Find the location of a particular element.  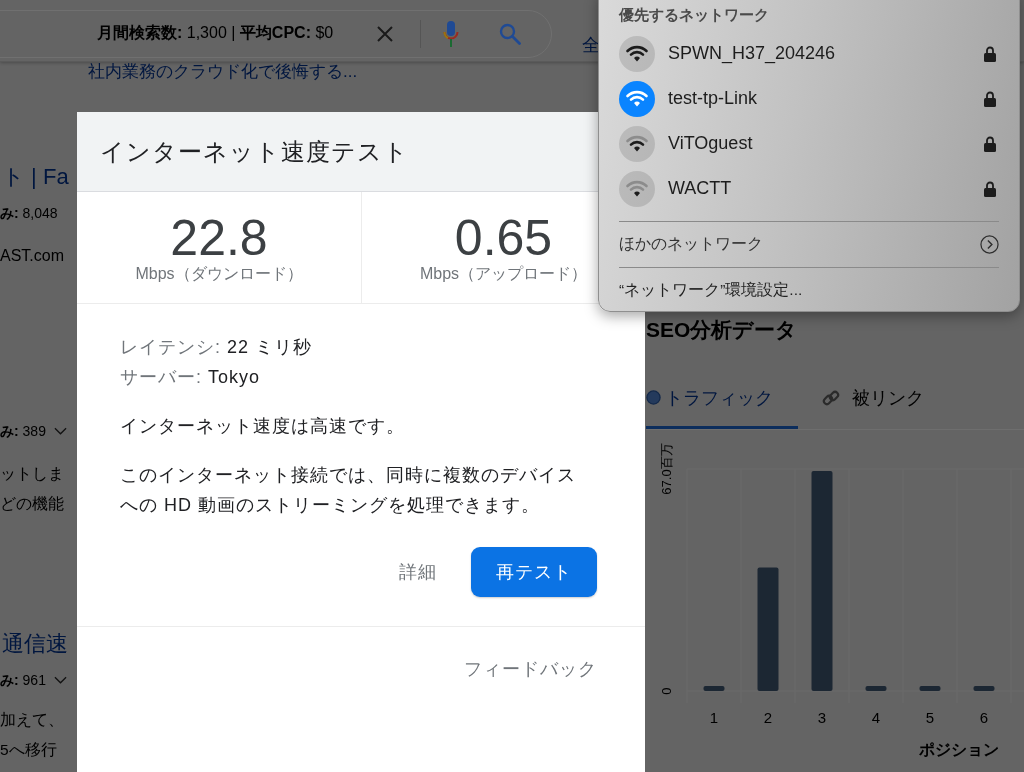

speed-description: このインターネット接続では、同時に複数のデバイスへの HD 動画のストリーミングを処理できます。 is located at coordinates (348, 490).